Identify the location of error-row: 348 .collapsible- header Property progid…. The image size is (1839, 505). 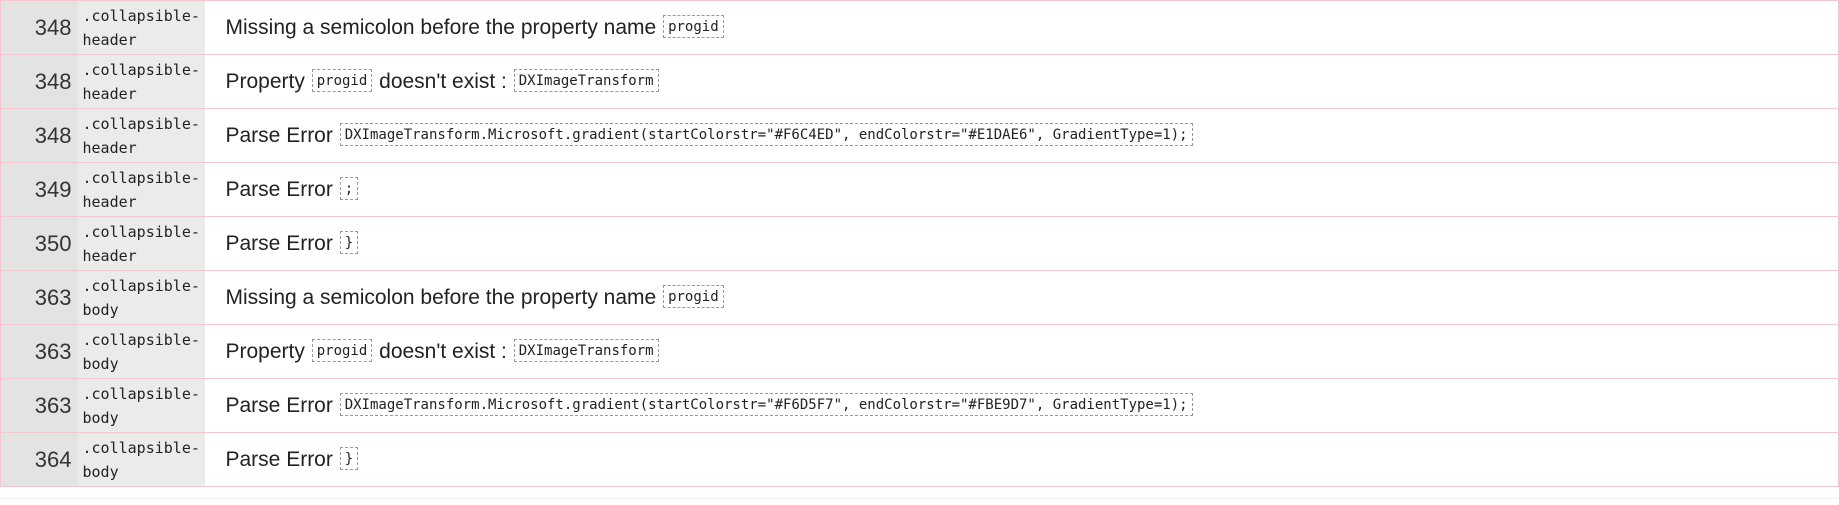
(919, 81).